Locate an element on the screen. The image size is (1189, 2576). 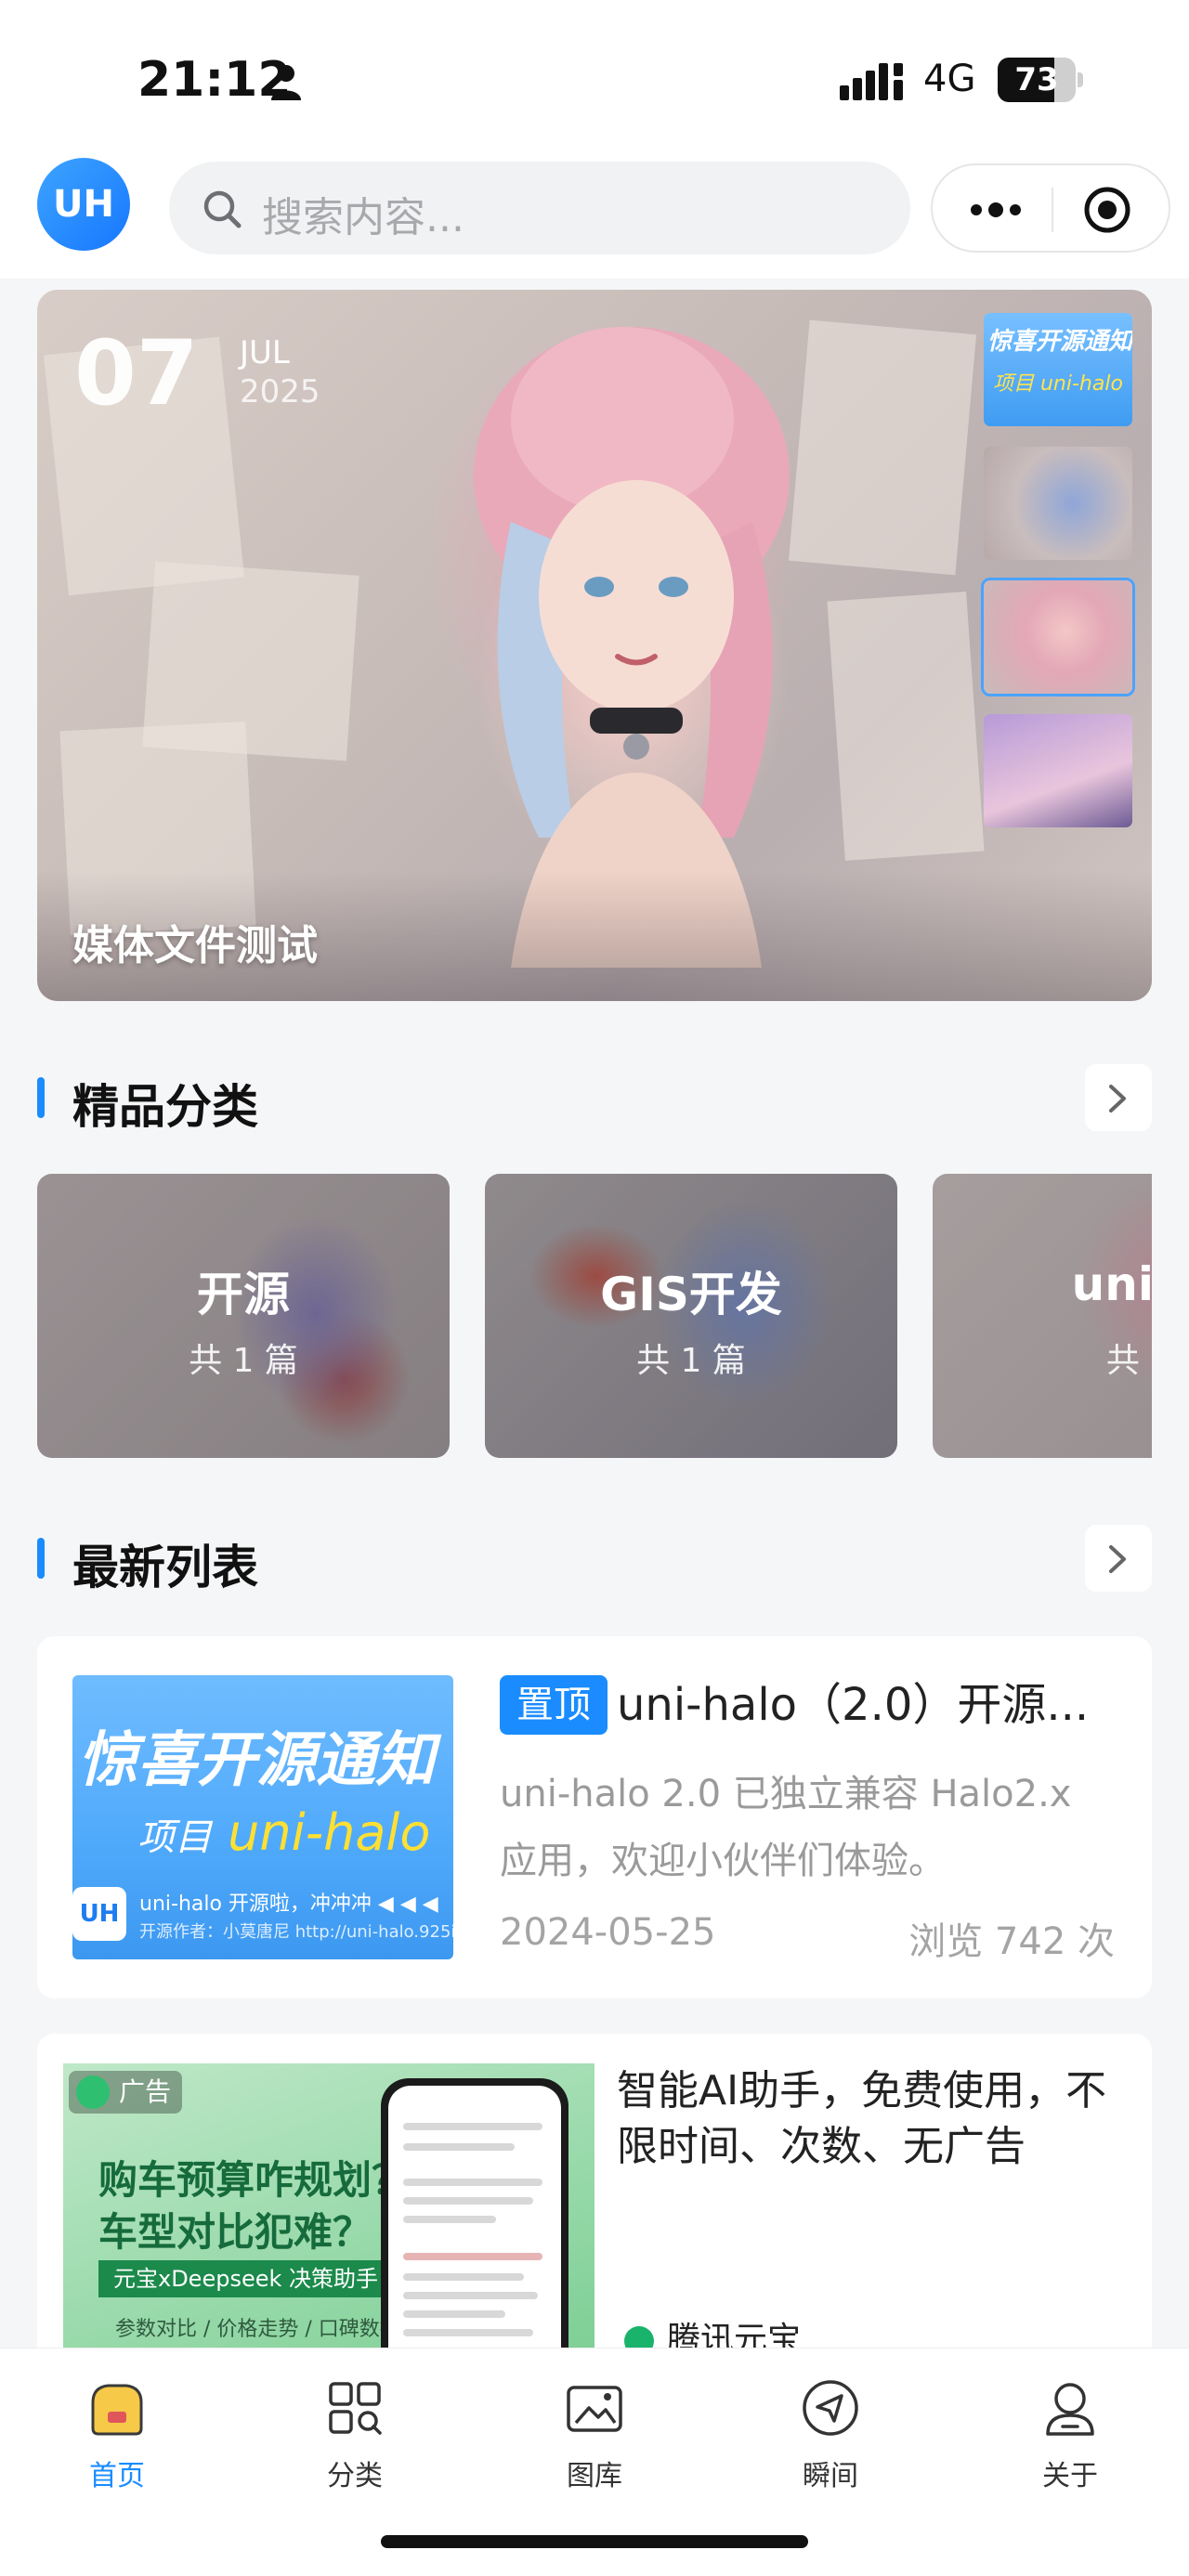
status-time: 21:12 is located at coordinates (215, 80).